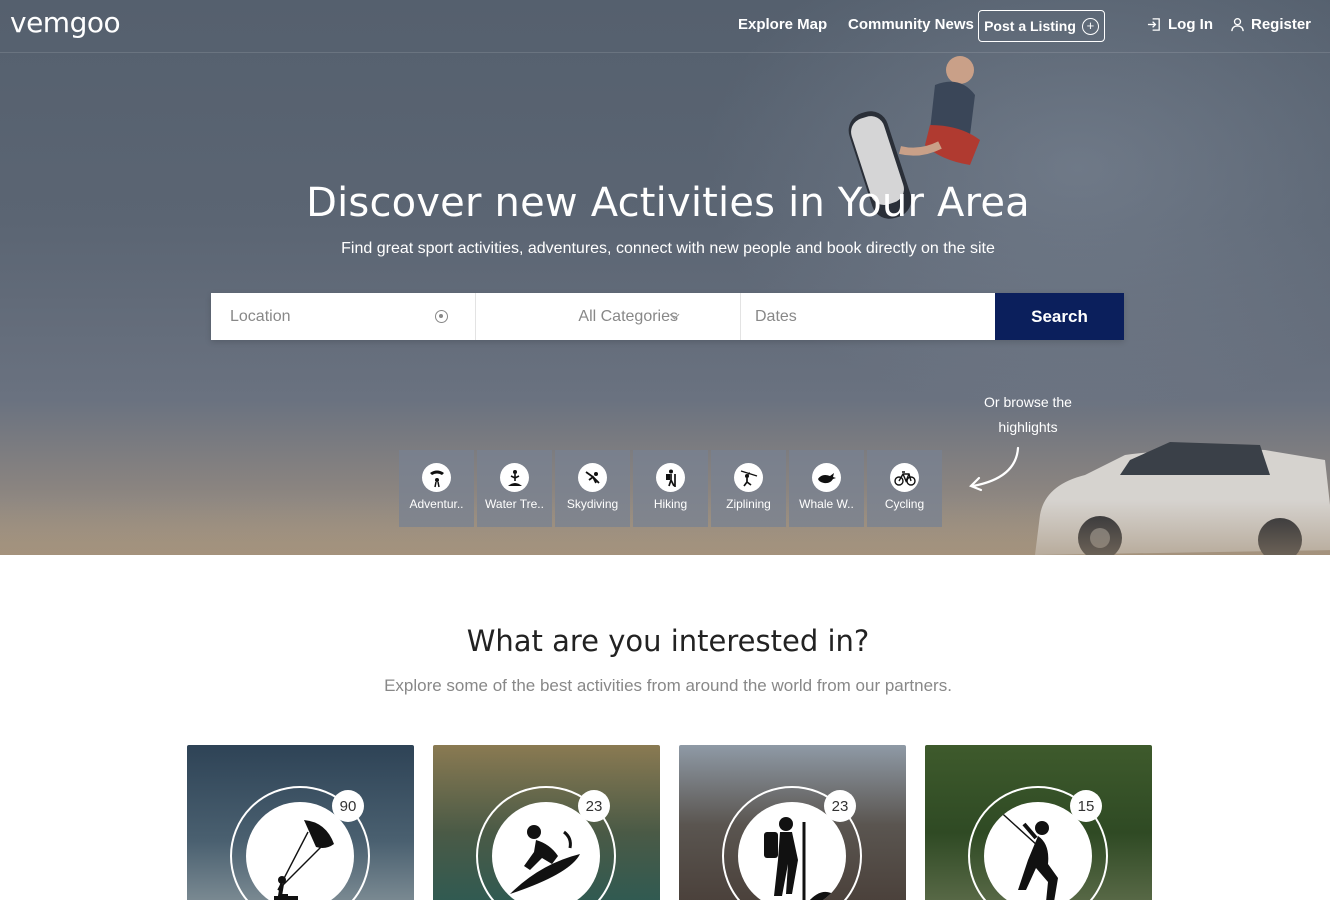  I want to click on highlight-cycling: Cycling, so click(904, 488).